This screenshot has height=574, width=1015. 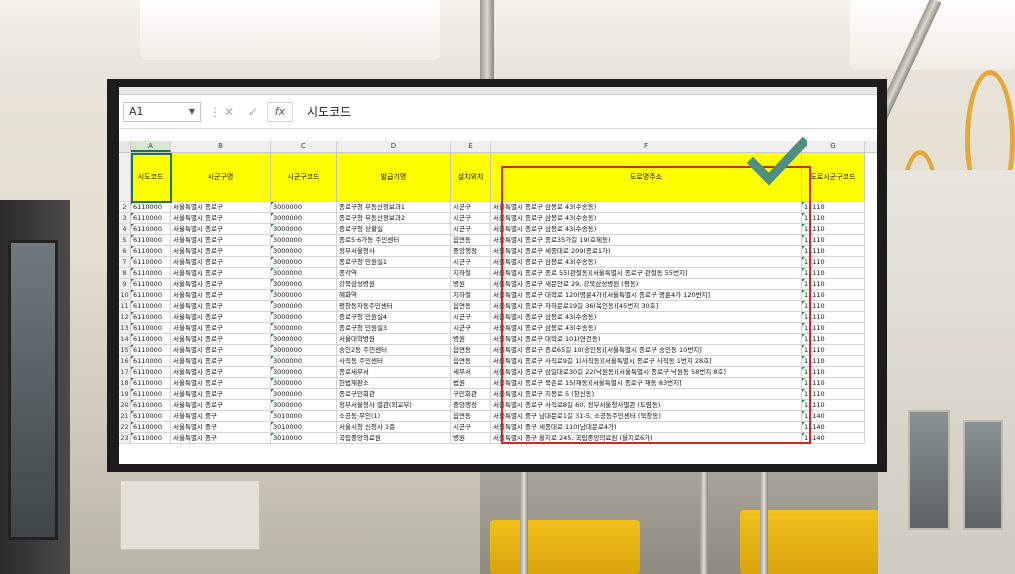 I want to click on table-cell: 법원, so click(x=471, y=383).